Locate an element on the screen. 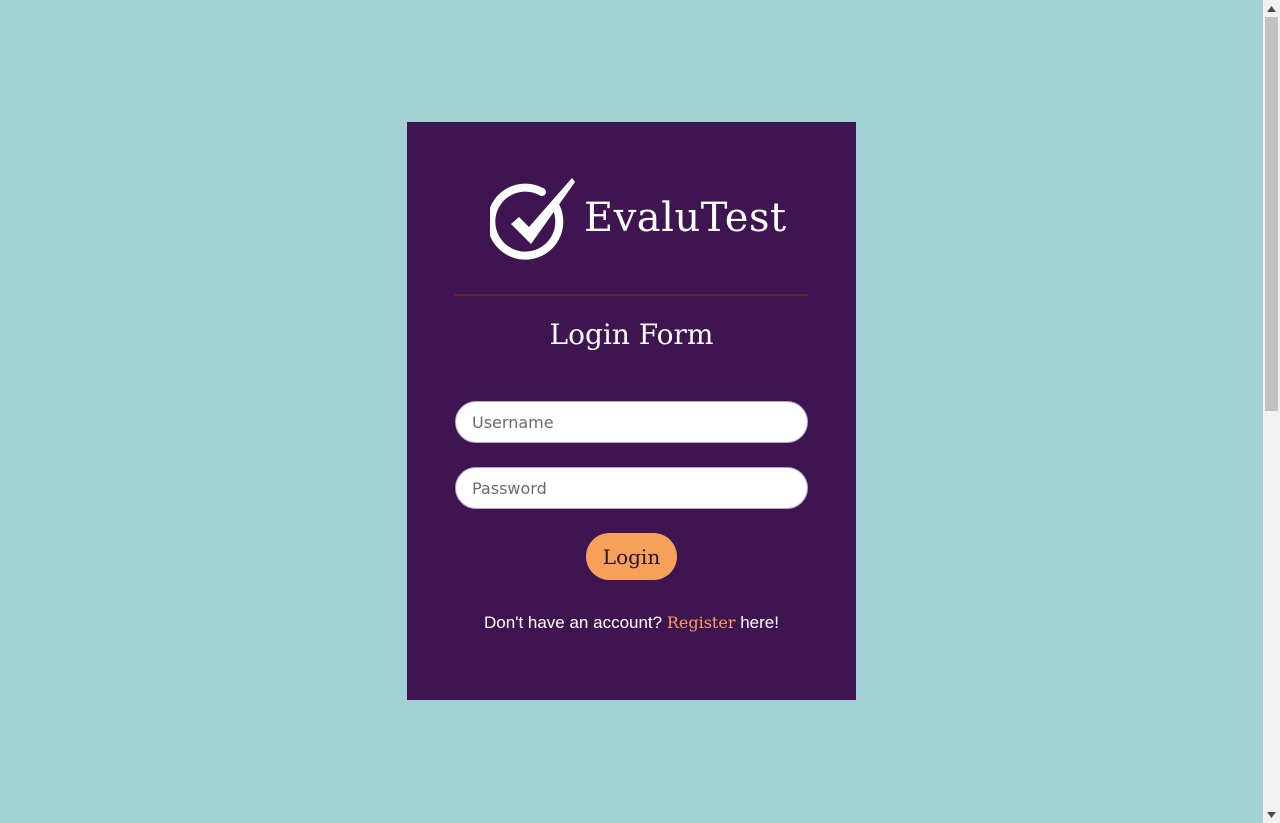 The image size is (1280, 823). scroll-up-arrow-icon is located at coordinates (1271, 8).